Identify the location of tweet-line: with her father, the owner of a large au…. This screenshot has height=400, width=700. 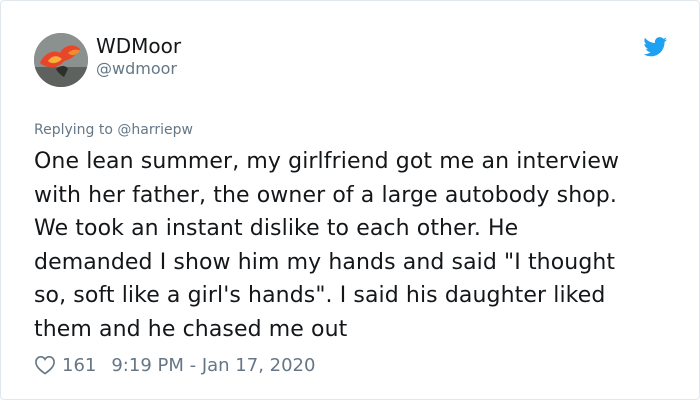
(325, 195).